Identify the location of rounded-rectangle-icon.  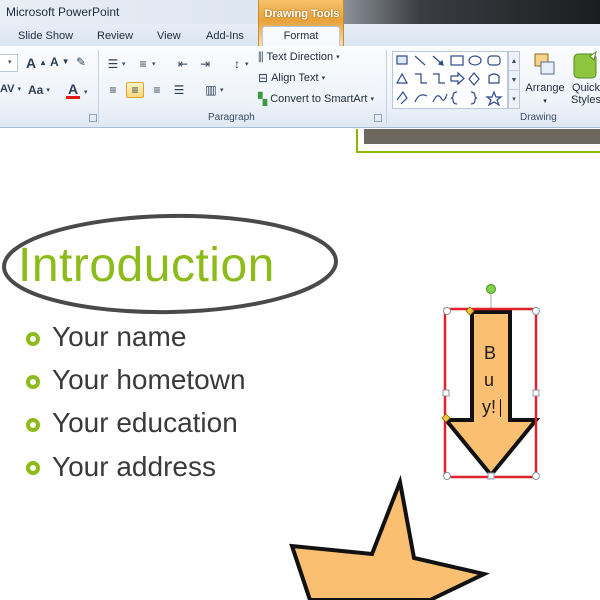
(494, 60).